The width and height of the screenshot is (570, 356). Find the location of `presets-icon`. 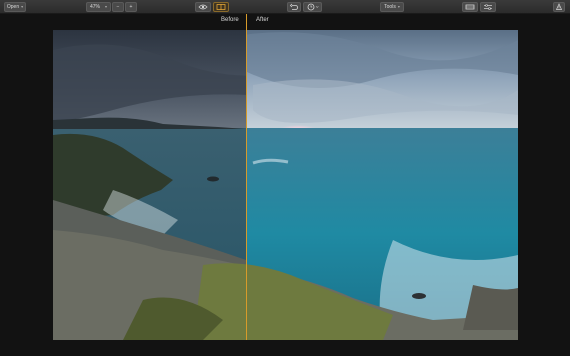

presets-icon is located at coordinates (470, 7).